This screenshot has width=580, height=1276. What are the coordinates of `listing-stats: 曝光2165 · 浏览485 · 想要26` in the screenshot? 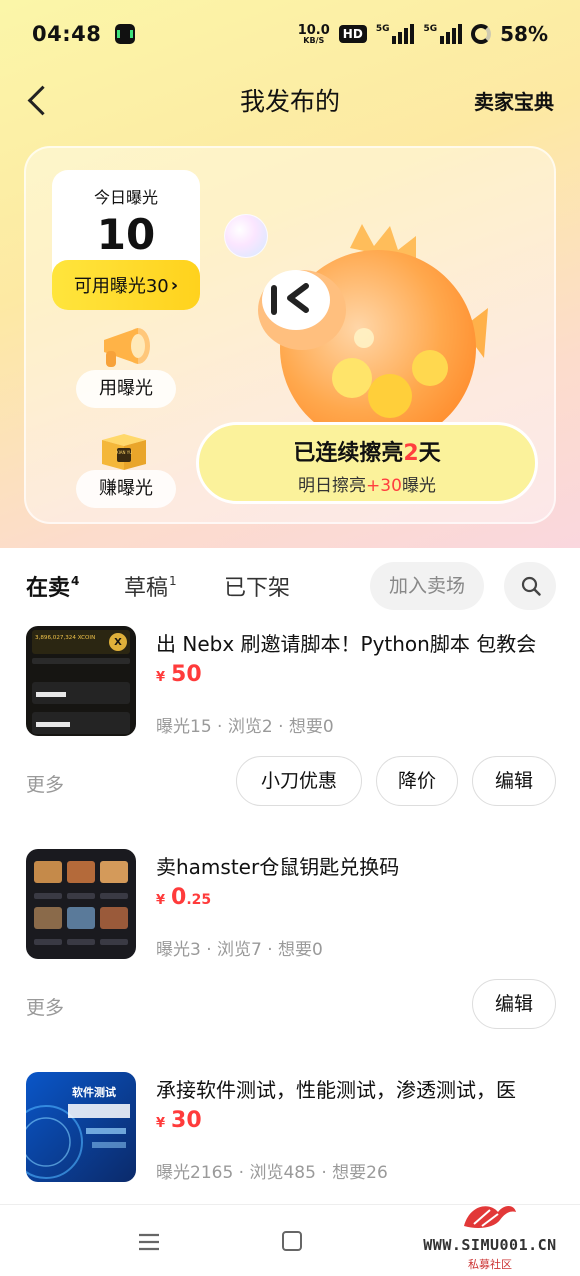 It's located at (272, 1173).